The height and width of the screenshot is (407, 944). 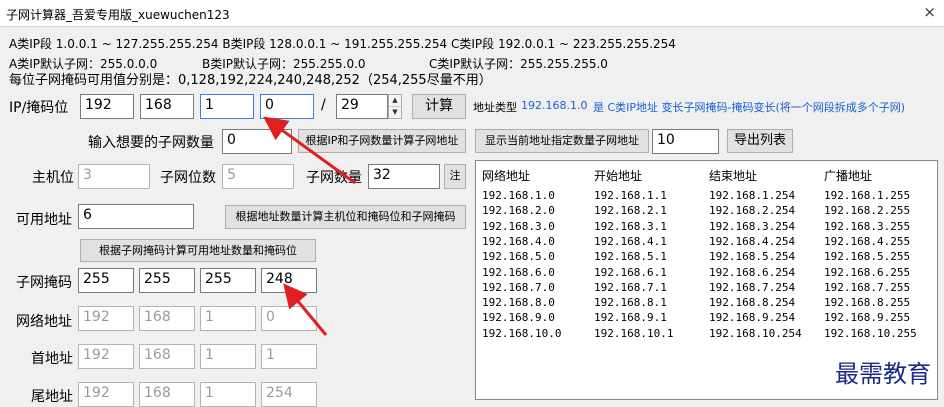 What do you see at coordinates (634, 333) in the screenshot?
I see `table-cell: 192.168.10.1` at bounding box center [634, 333].